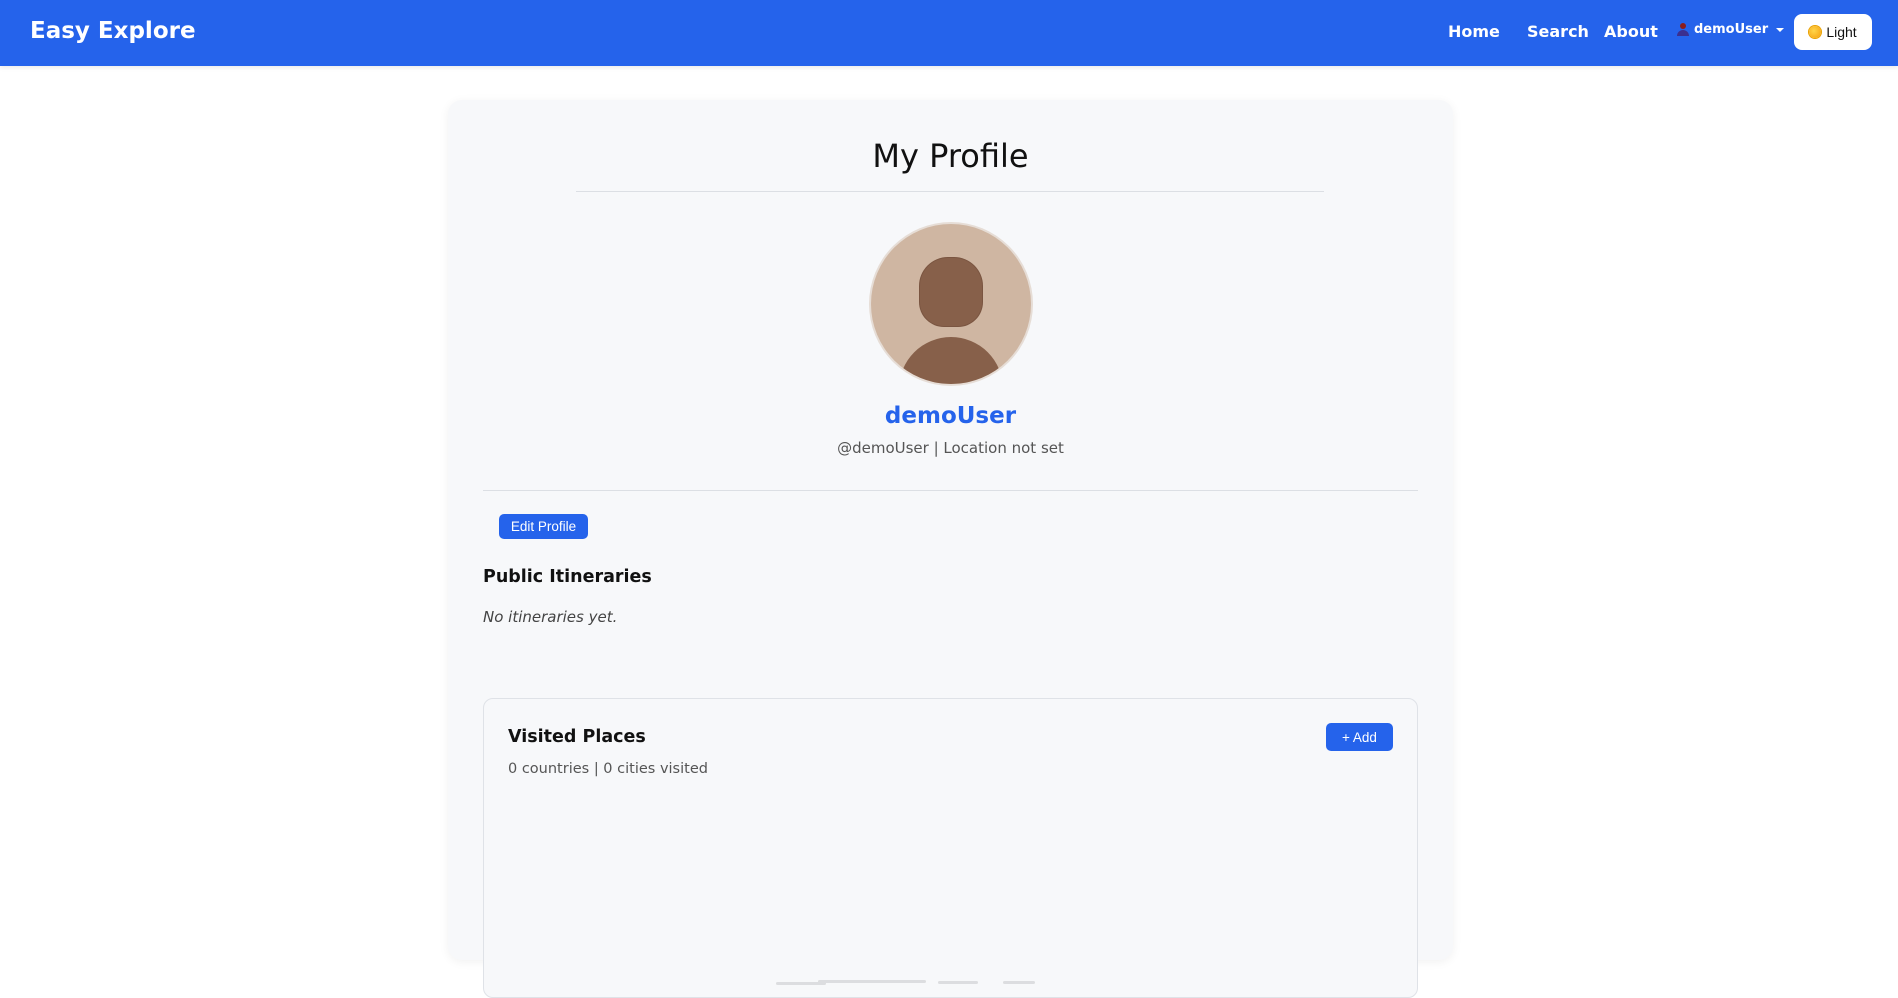 The width and height of the screenshot is (1898, 998). What do you see at coordinates (608, 769) in the screenshot?
I see `visited-places-stats: 0 countries | 0 cities visited` at bounding box center [608, 769].